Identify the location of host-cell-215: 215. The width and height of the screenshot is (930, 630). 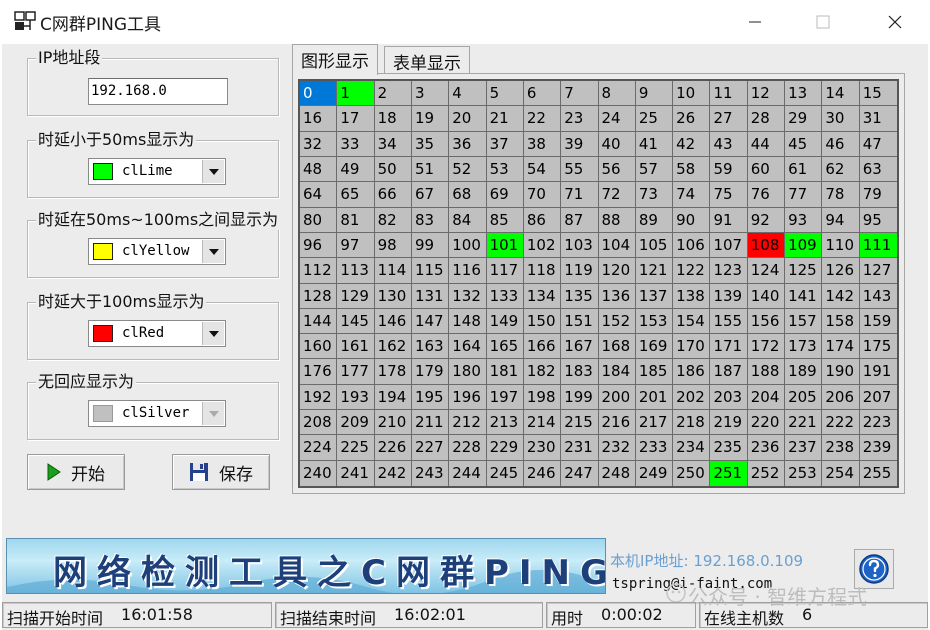
(580, 423).